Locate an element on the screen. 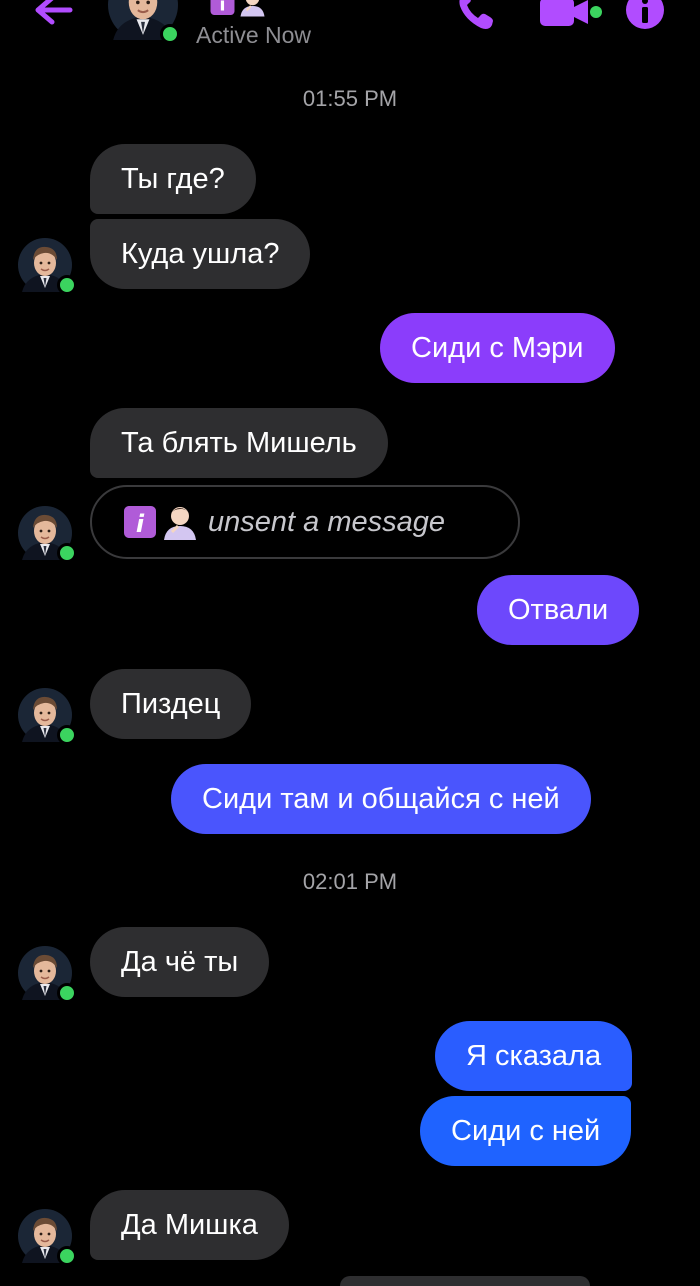  chat-header: Active Now is located at coordinates (350, 30).